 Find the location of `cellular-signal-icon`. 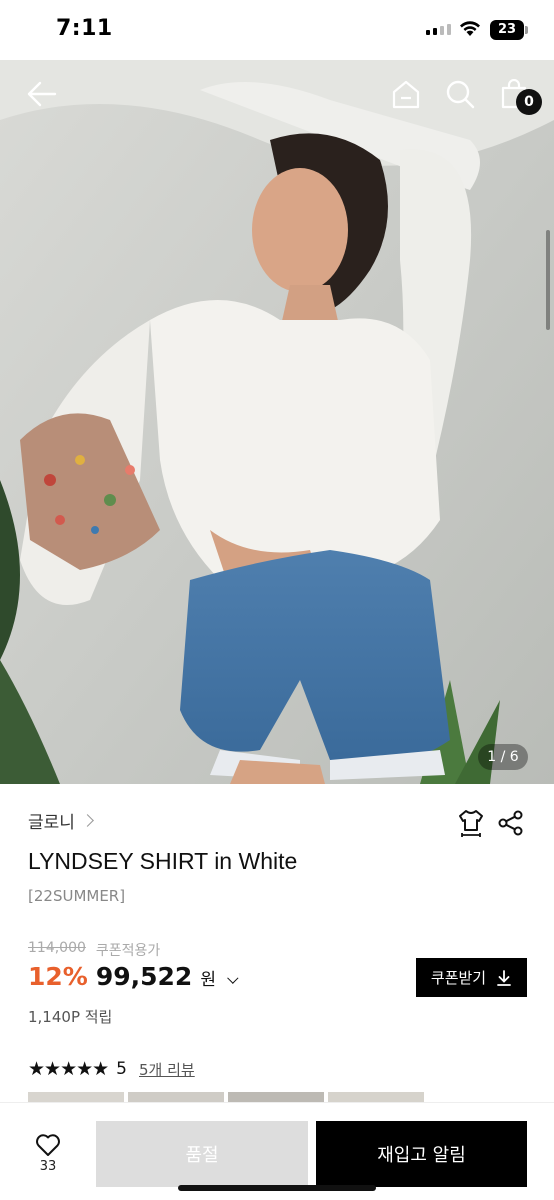

cellular-signal-icon is located at coordinates (438, 29).